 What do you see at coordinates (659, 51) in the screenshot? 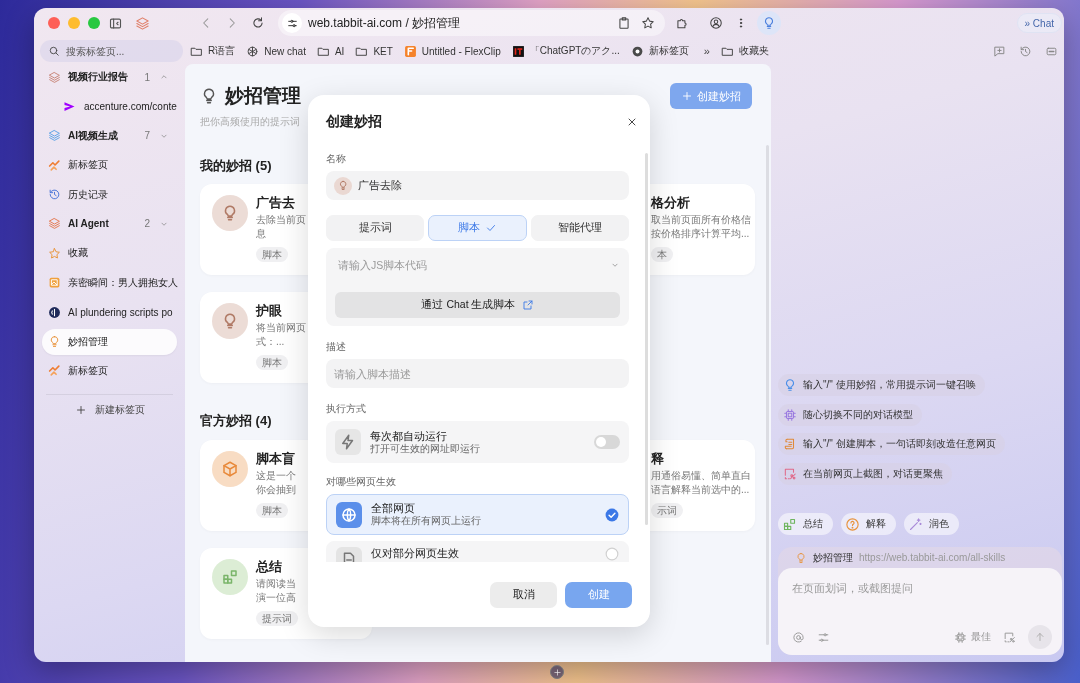
I see `bookmark: 新标签页` at bounding box center [659, 51].